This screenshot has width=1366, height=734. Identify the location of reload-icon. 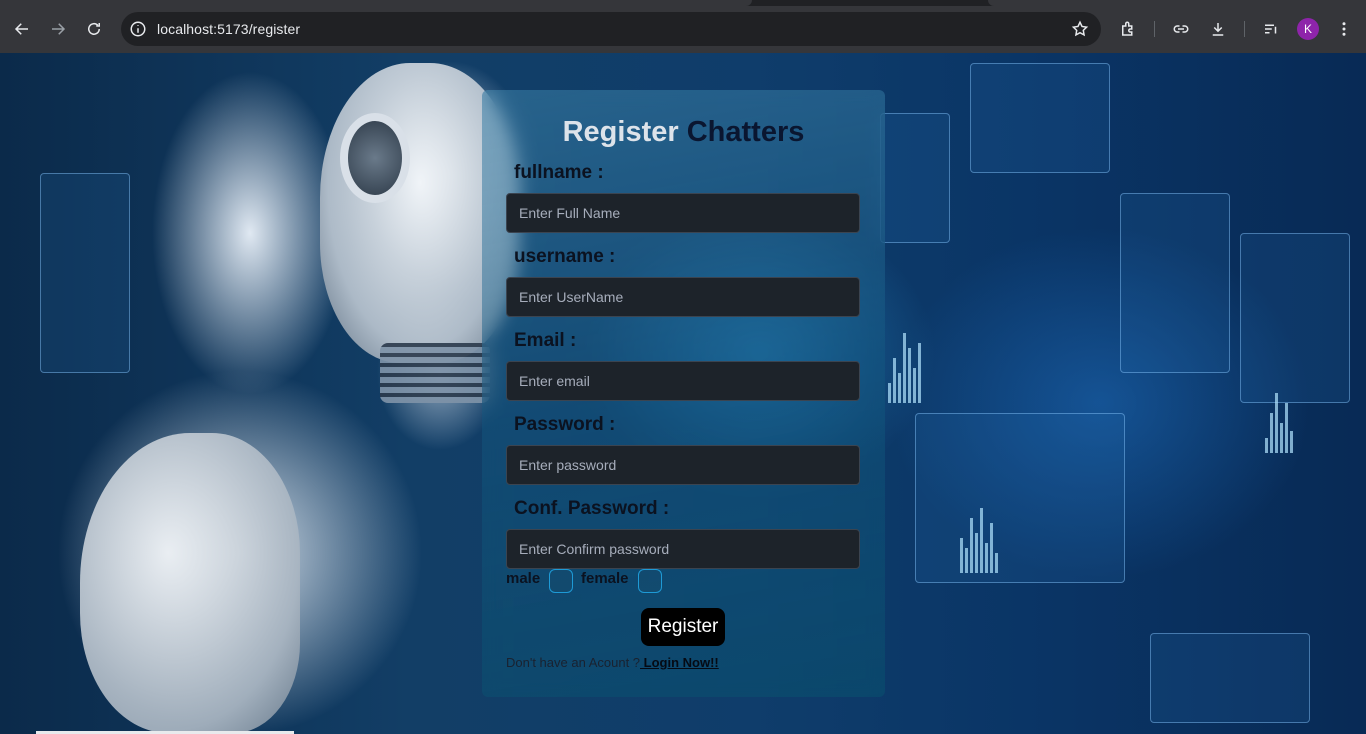
(94, 29).